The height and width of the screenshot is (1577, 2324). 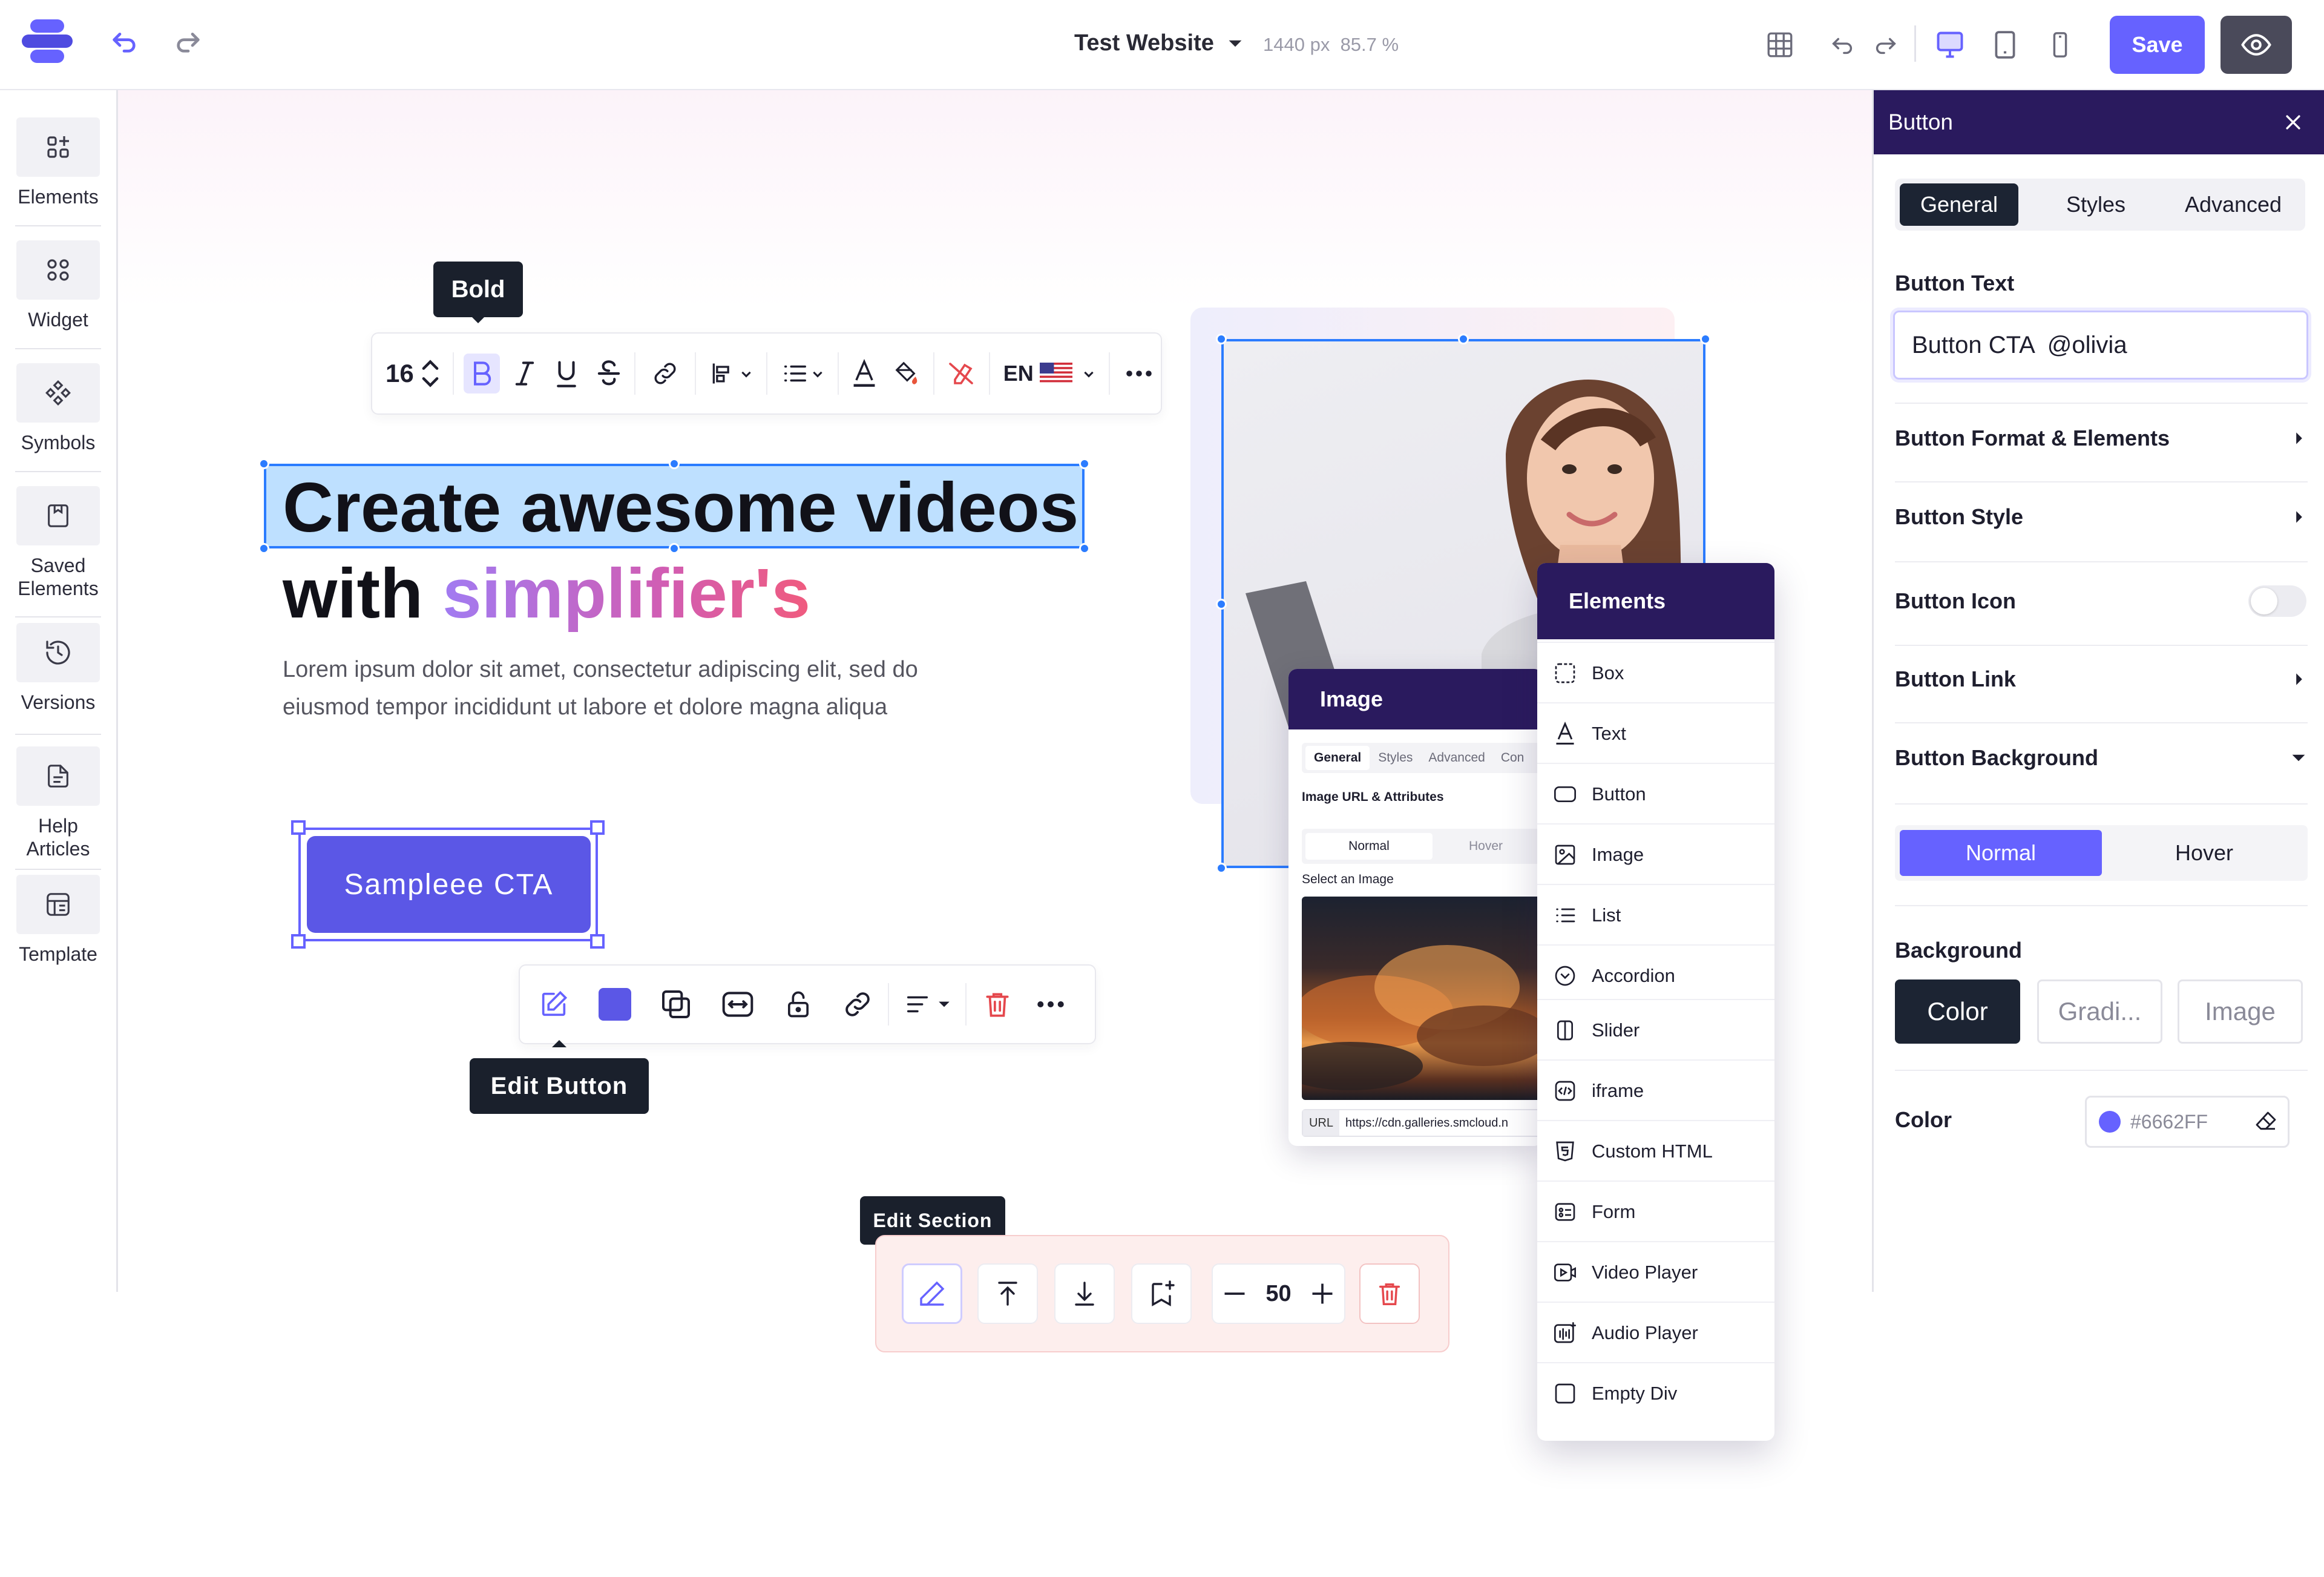 What do you see at coordinates (47, 41) in the screenshot?
I see `app-logo-icon` at bounding box center [47, 41].